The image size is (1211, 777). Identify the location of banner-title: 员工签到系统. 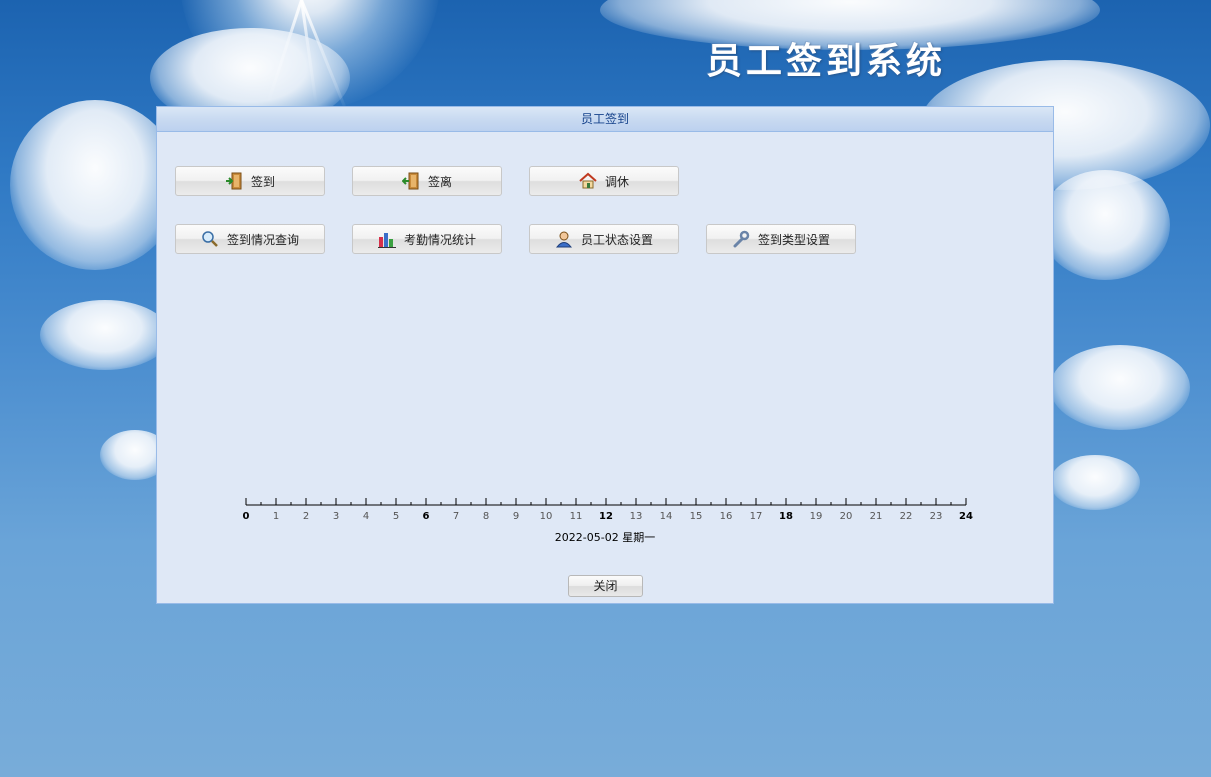
(826, 61).